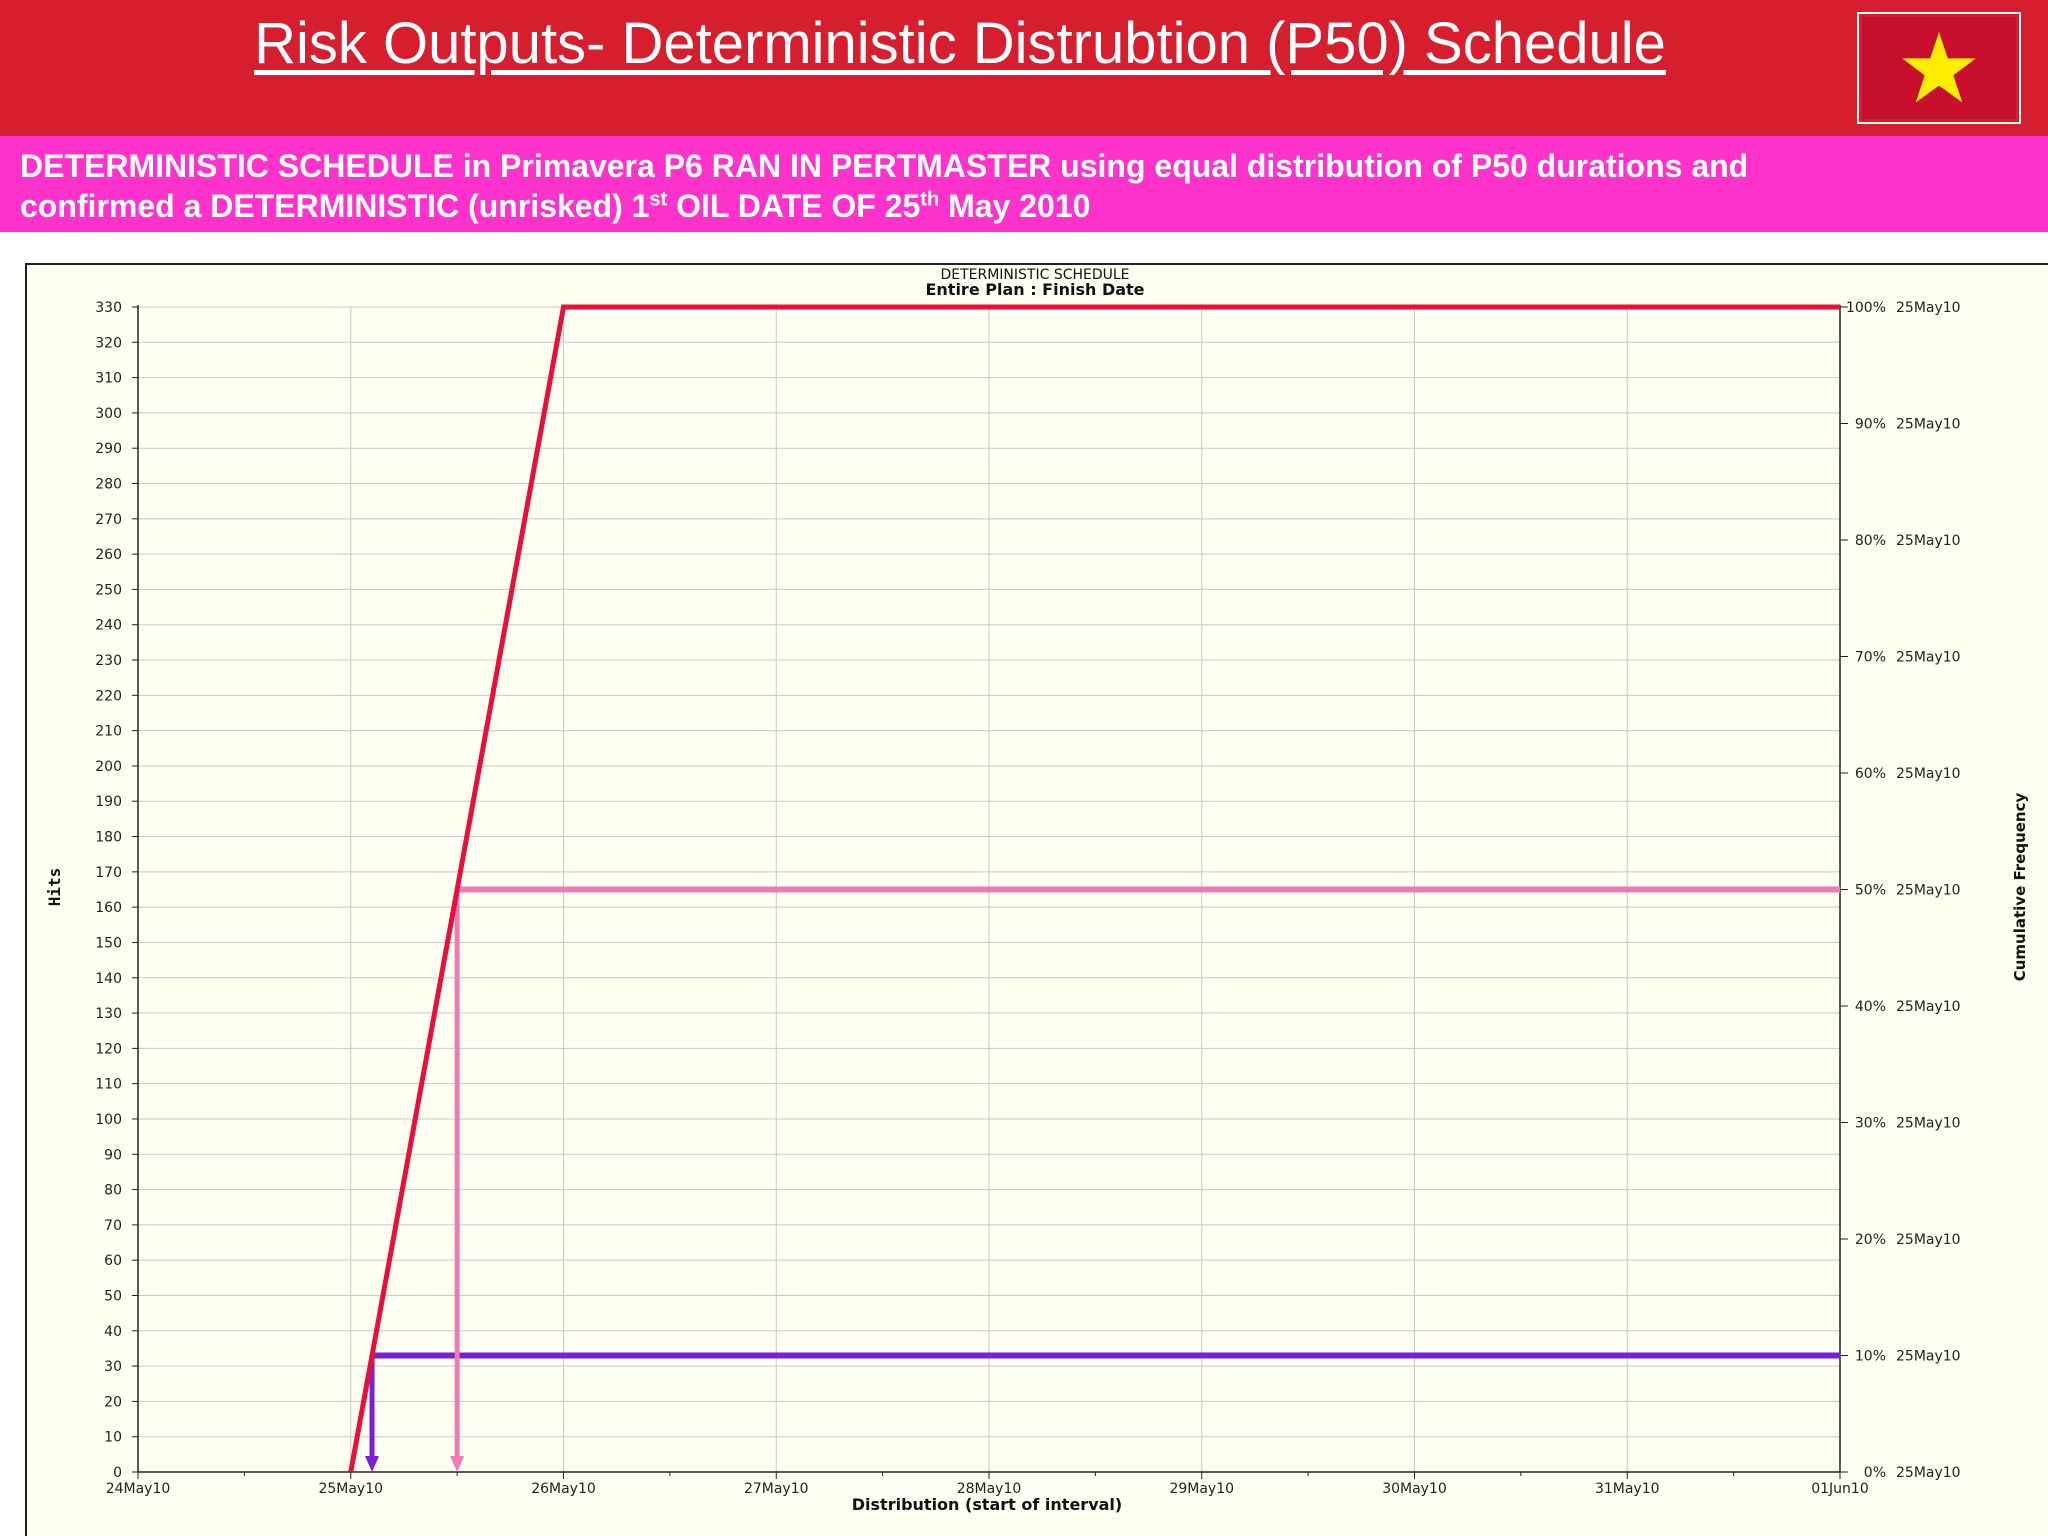 Image resolution: width=2048 pixels, height=1536 pixels. I want to click on y2-tick-pct: 60%, so click(1870, 774).